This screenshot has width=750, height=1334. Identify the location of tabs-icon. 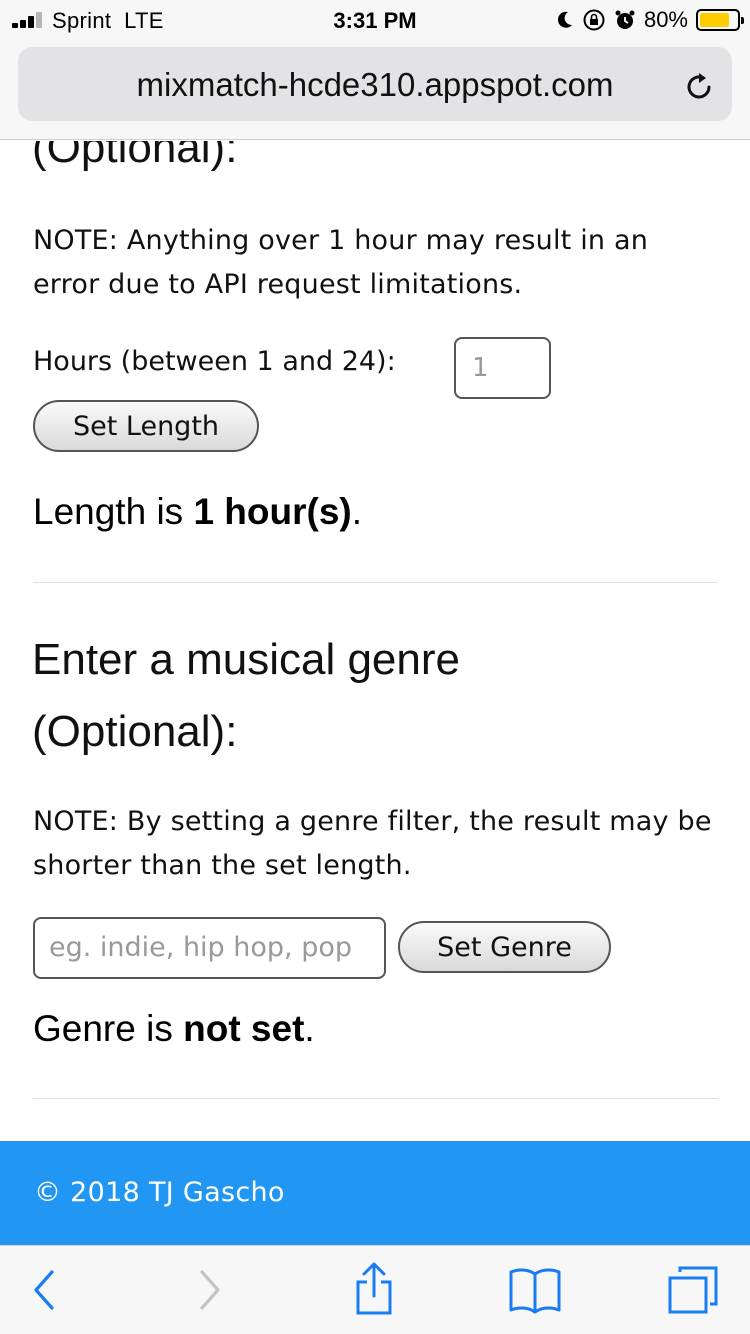
(693, 1290).